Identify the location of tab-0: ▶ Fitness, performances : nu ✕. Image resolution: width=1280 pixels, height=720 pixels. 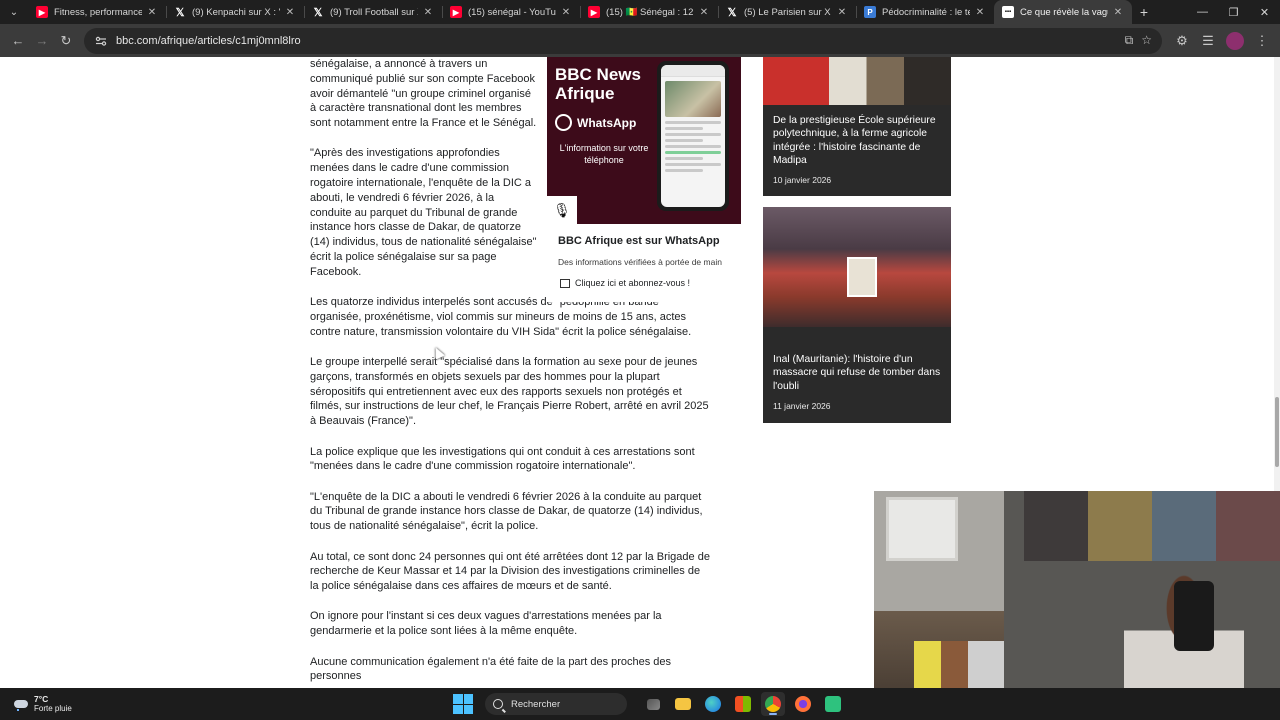
(97, 12).